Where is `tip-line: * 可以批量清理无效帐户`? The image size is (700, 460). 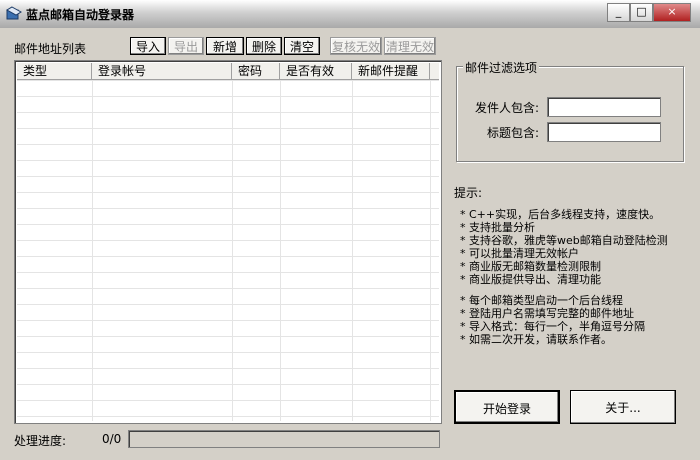 tip-line: * 可以批量清理无效帐户 is located at coordinates (519, 253).